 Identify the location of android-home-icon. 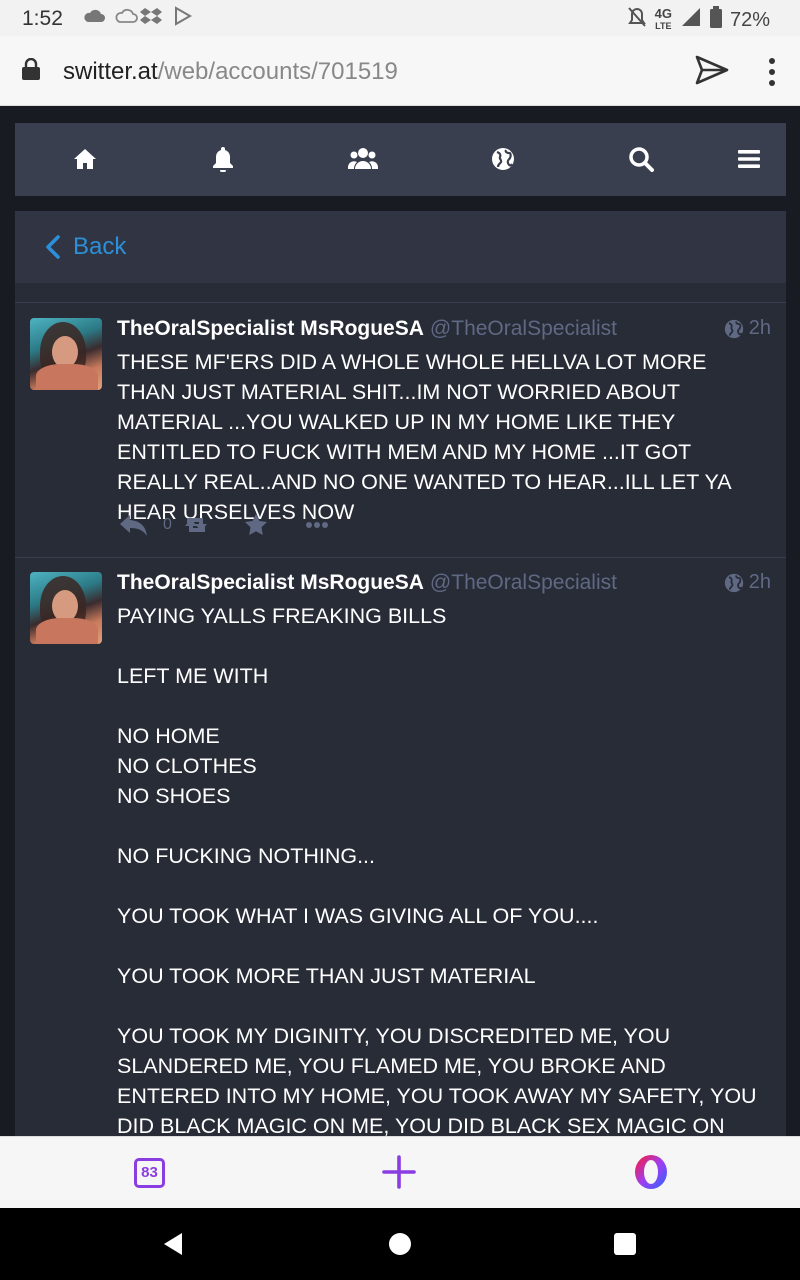
(400, 1244).